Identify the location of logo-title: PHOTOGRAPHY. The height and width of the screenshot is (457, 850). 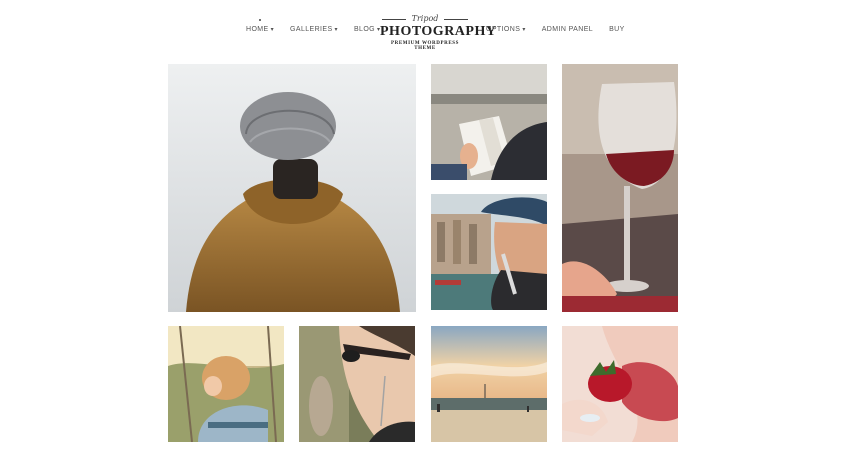
(438, 31).